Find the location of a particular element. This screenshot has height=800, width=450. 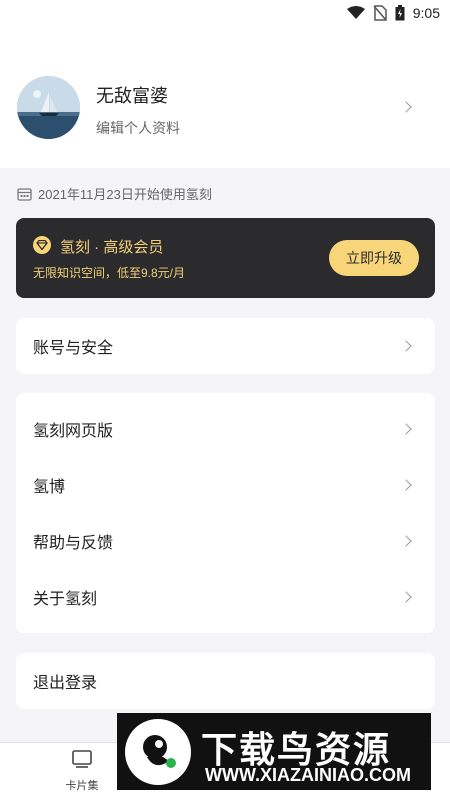

menu-item-label: 氢博 is located at coordinates (49, 487).